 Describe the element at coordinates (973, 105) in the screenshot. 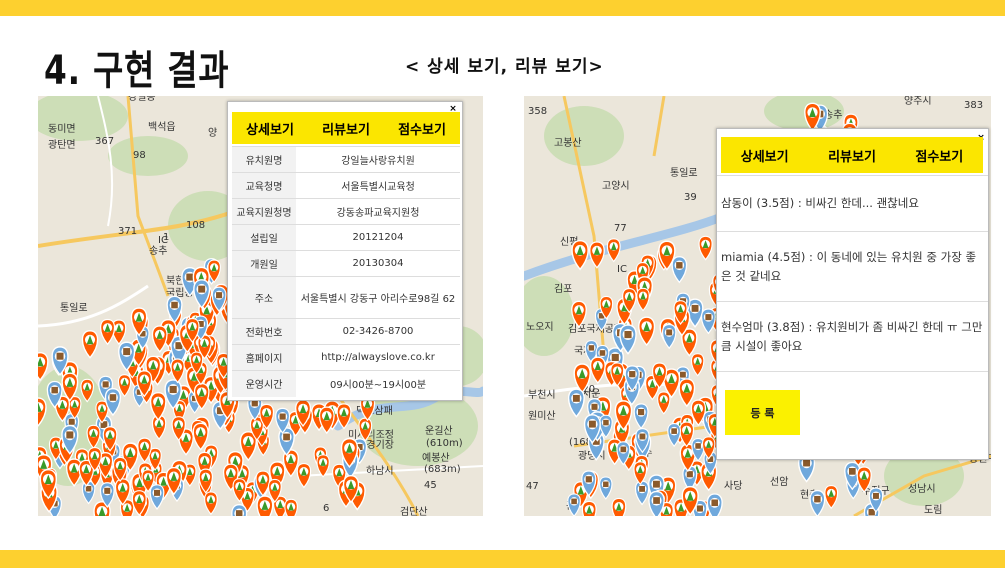

I see `map-label: 383` at that location.